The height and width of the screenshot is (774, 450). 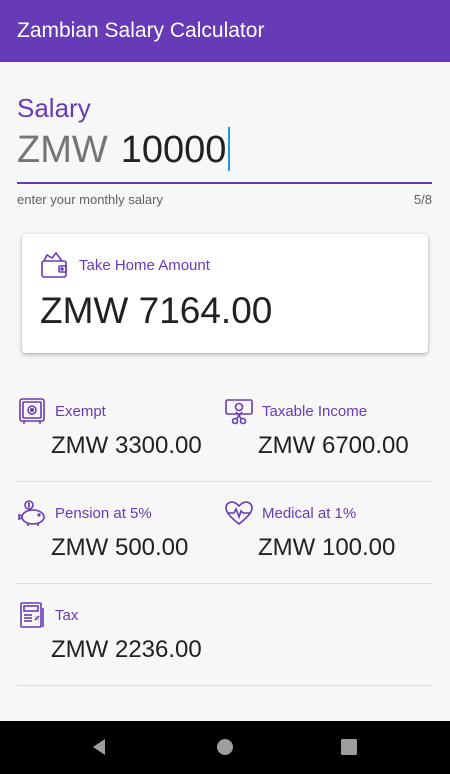 I want to click on system-nav-bar, so click(x=225, y=747).